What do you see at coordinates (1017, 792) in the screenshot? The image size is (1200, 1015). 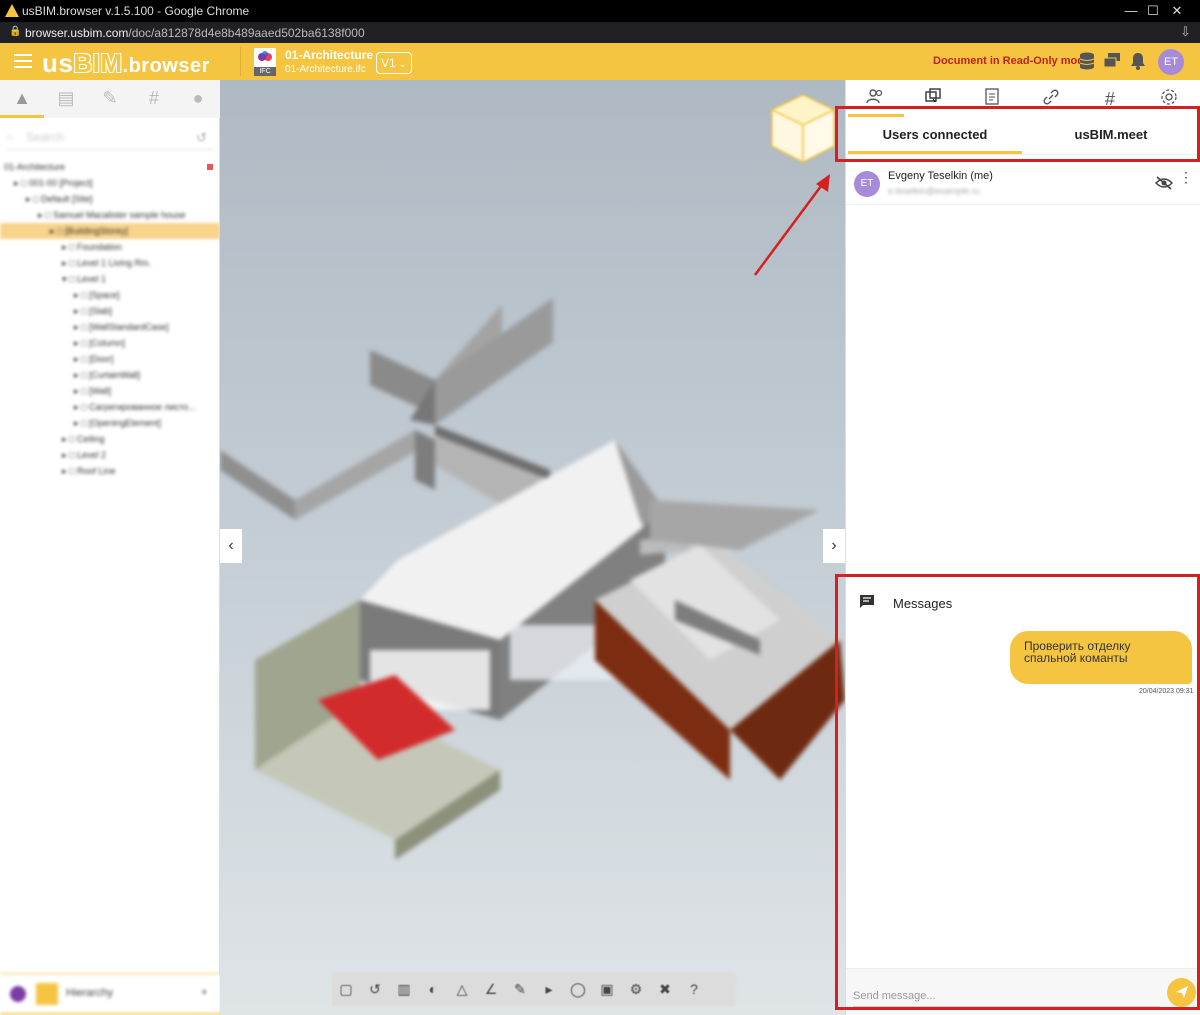 I see `annotation-box-messages` at bounding box center [1017, 792].